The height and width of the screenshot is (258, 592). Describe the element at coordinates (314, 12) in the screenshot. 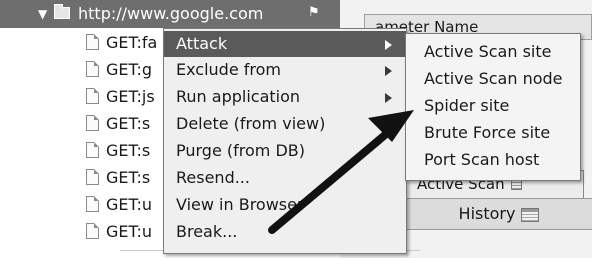

I see `flag-icon: ⚑` at that location.